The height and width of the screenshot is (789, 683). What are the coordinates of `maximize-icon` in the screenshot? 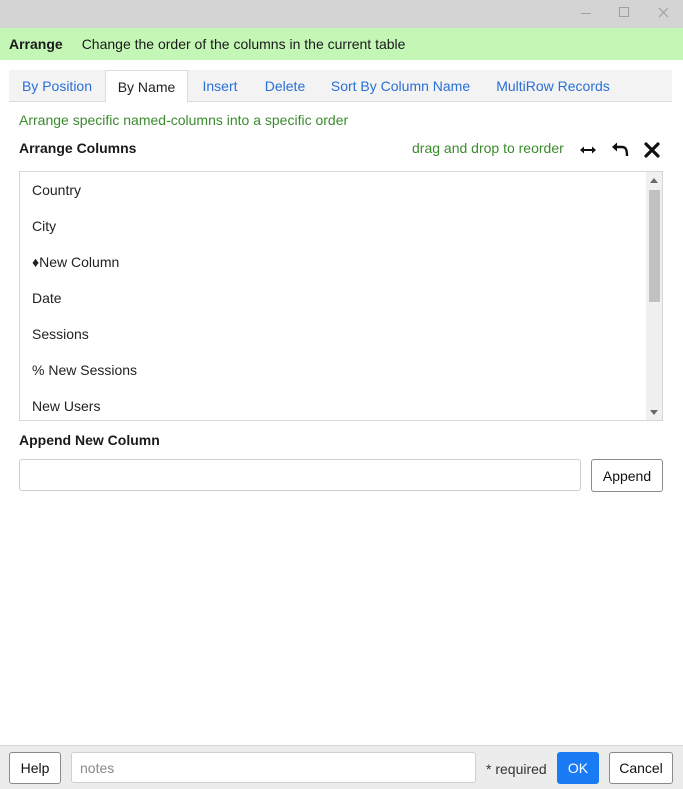 It's located at (624, 12).